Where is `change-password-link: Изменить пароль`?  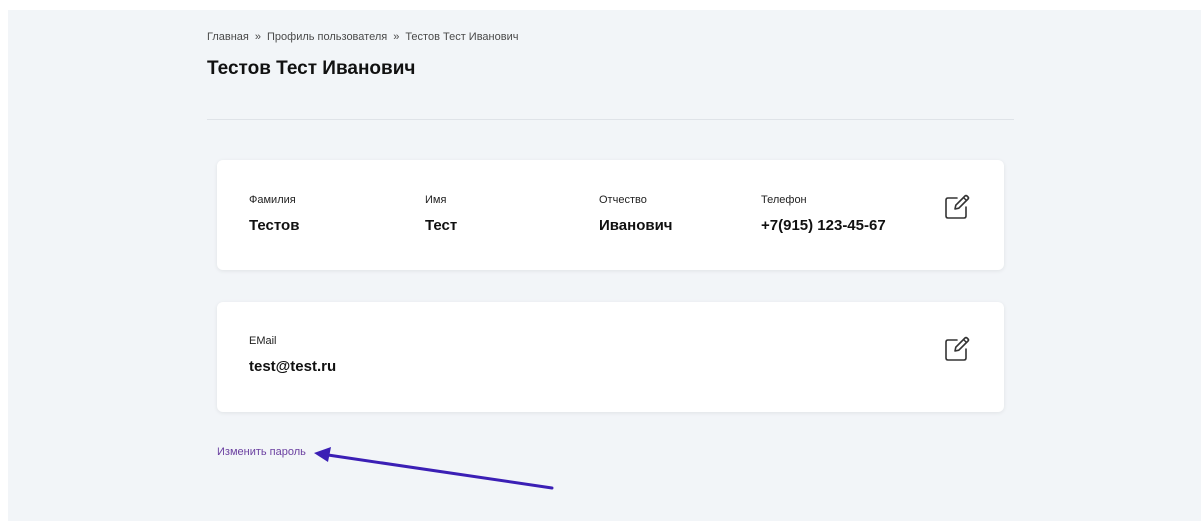 change-password-link: Изменить пароль is located at coordinates (261, 452).